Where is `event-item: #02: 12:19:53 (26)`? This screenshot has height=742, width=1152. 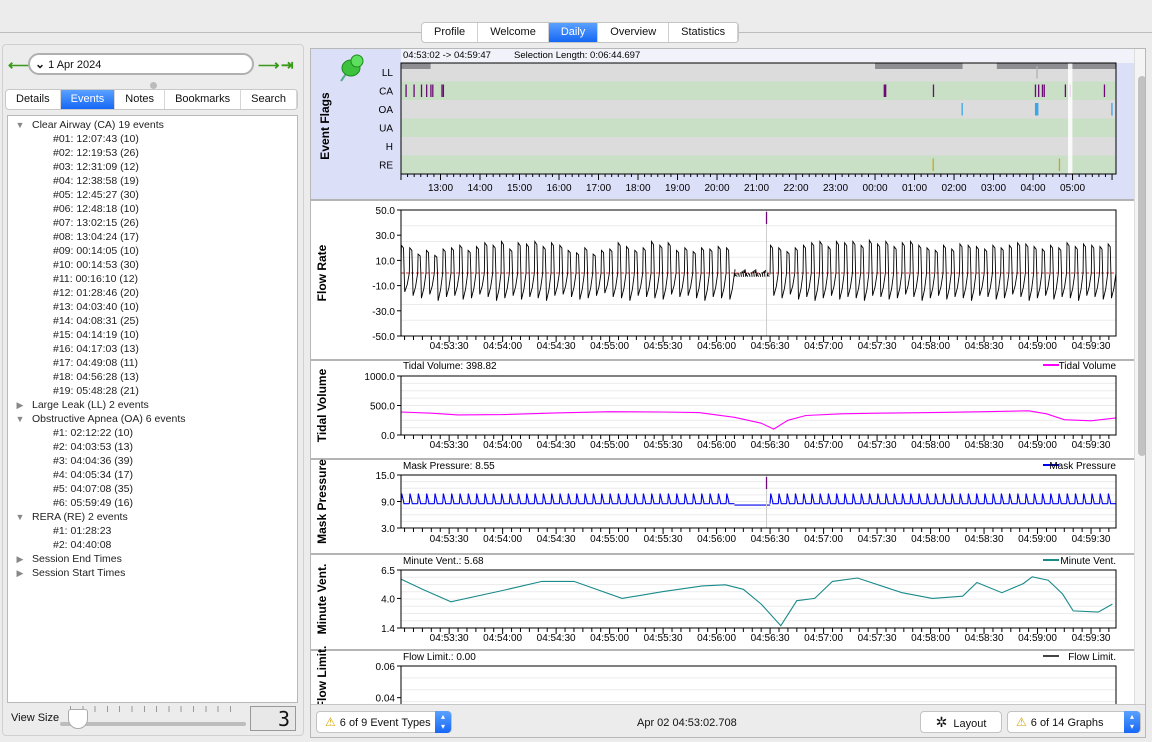
event-item: #02: 12:19:53 (26) is located at coordinates (152, 153).